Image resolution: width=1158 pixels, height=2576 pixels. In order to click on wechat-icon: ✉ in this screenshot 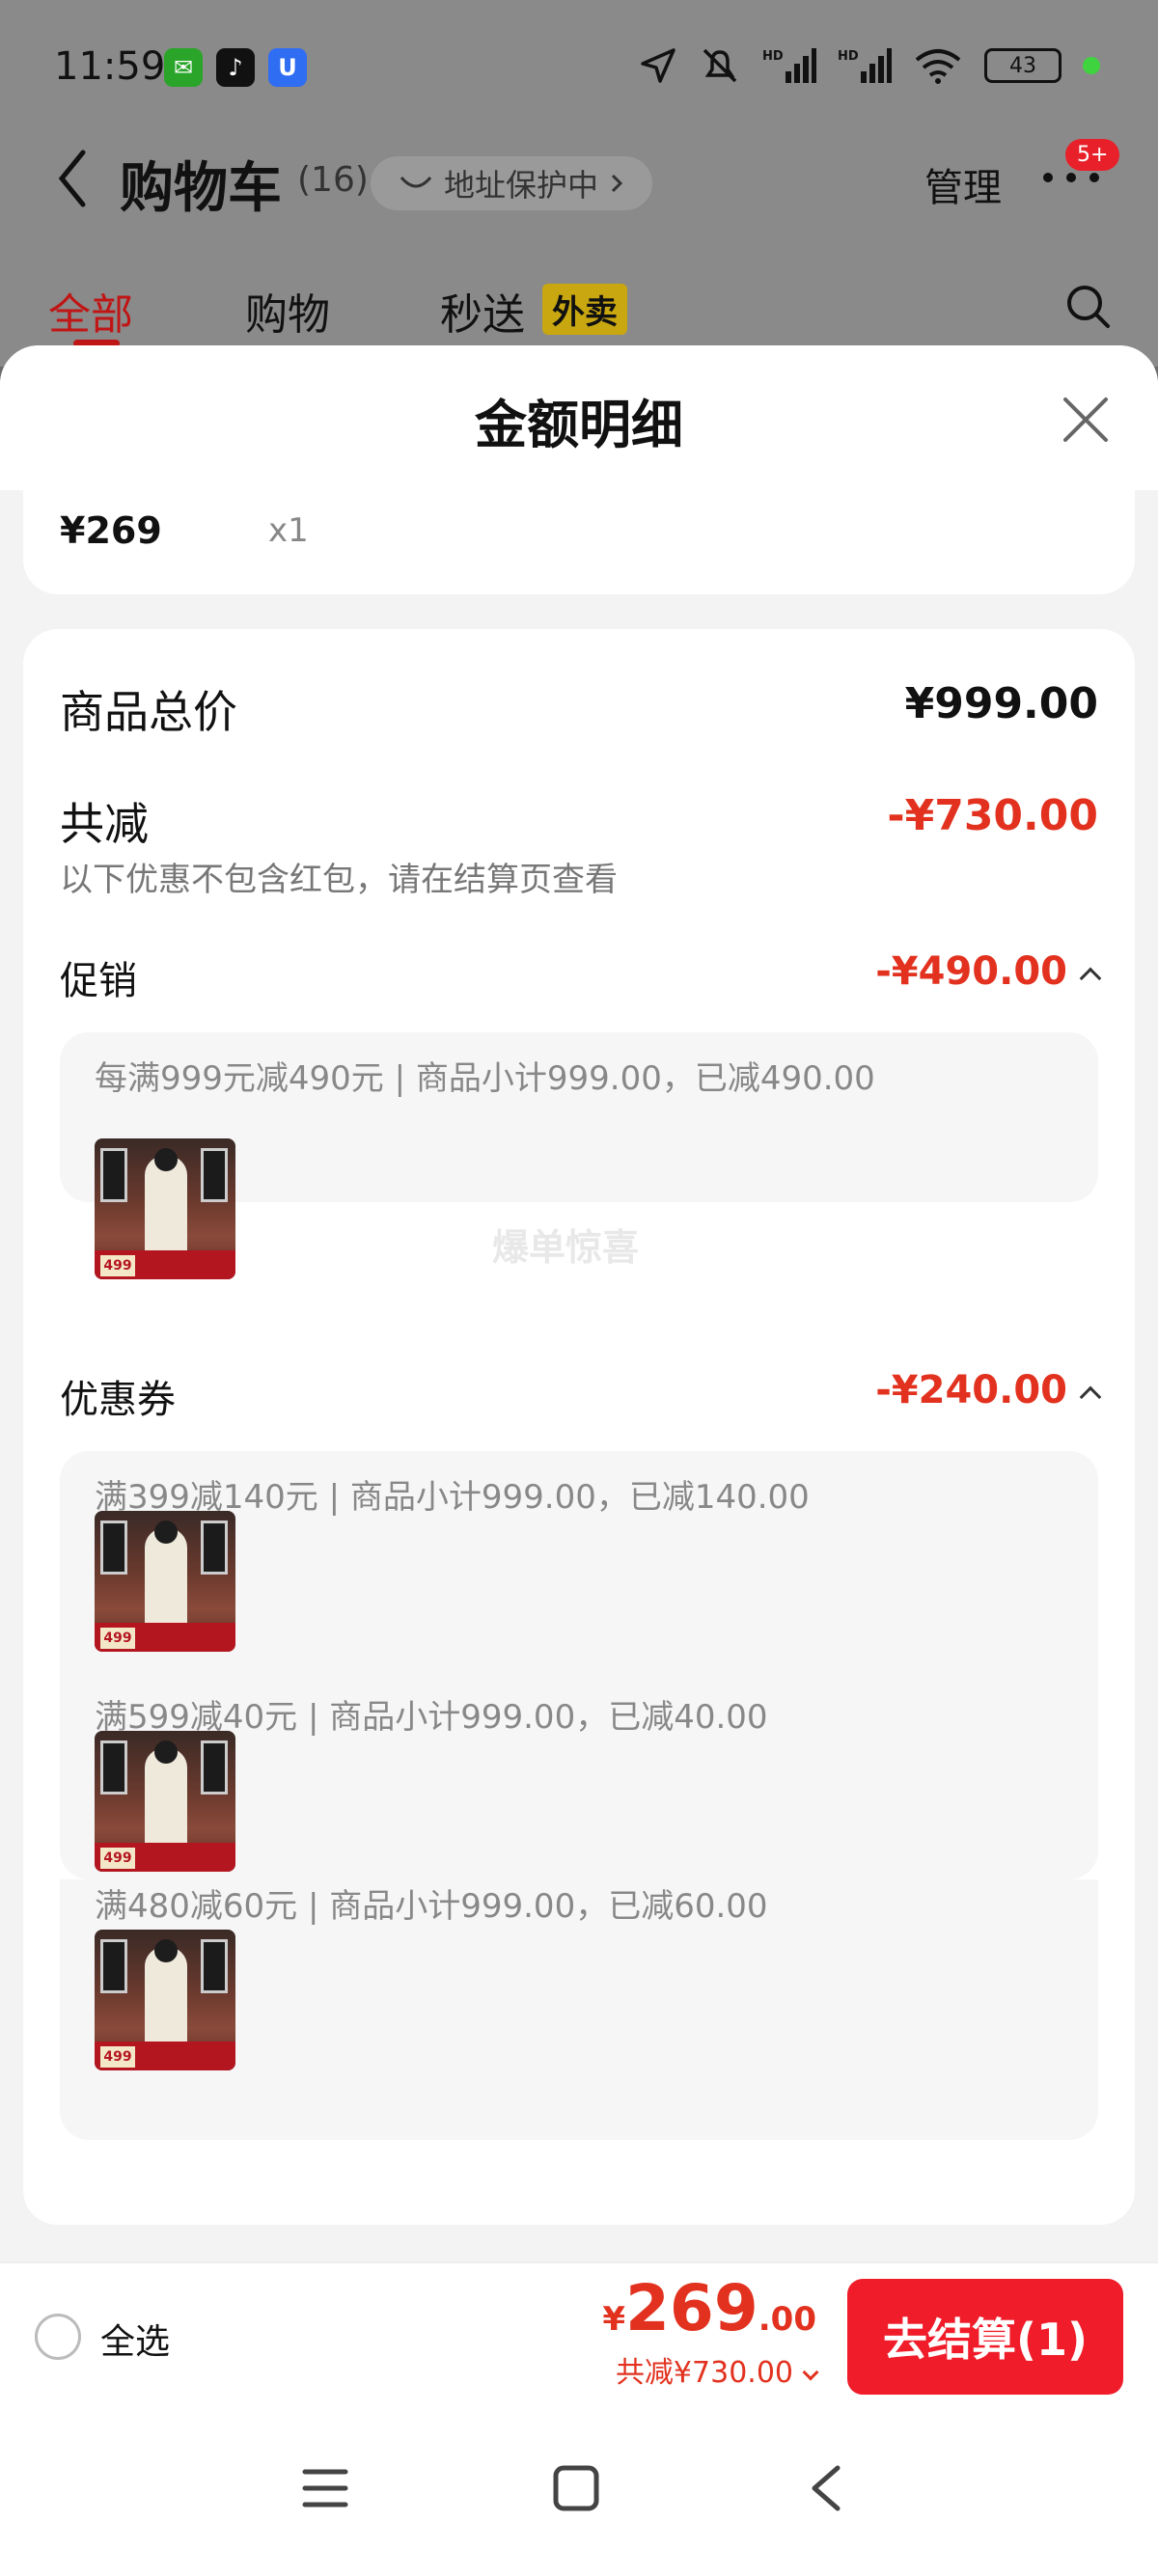, I will do `click(183, 67)`.